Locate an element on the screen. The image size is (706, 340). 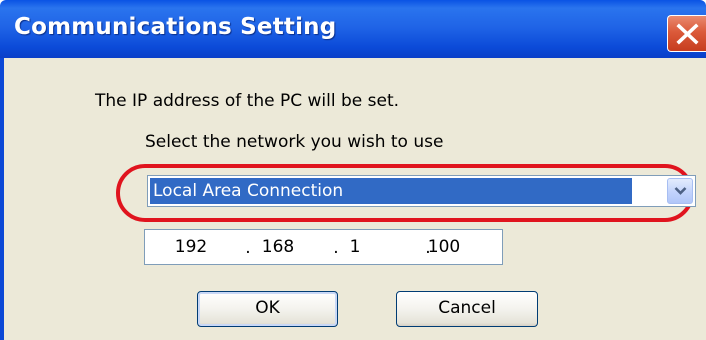
ip-octet-4: 100 is located at coordinates (444, 247).